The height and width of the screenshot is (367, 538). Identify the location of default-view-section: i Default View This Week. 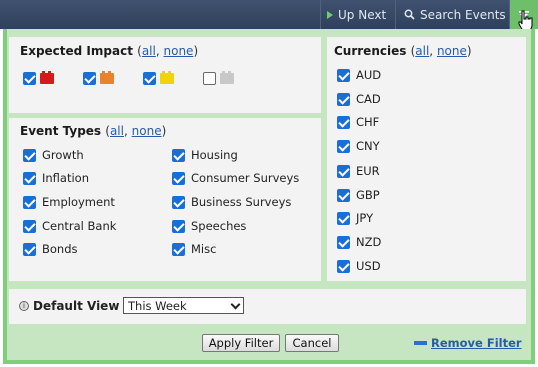
(267, 306).